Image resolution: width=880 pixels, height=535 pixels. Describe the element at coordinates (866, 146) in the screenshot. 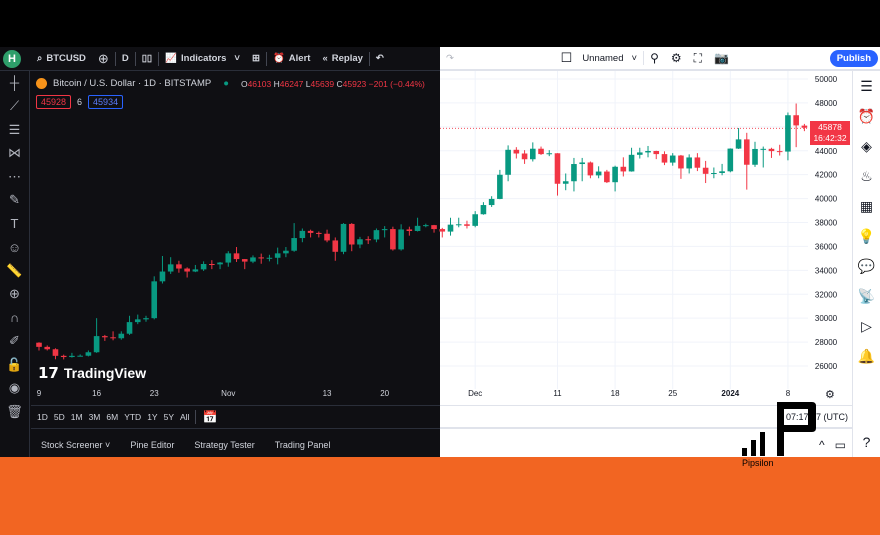

I see `layers-icon: ◈` at that location.